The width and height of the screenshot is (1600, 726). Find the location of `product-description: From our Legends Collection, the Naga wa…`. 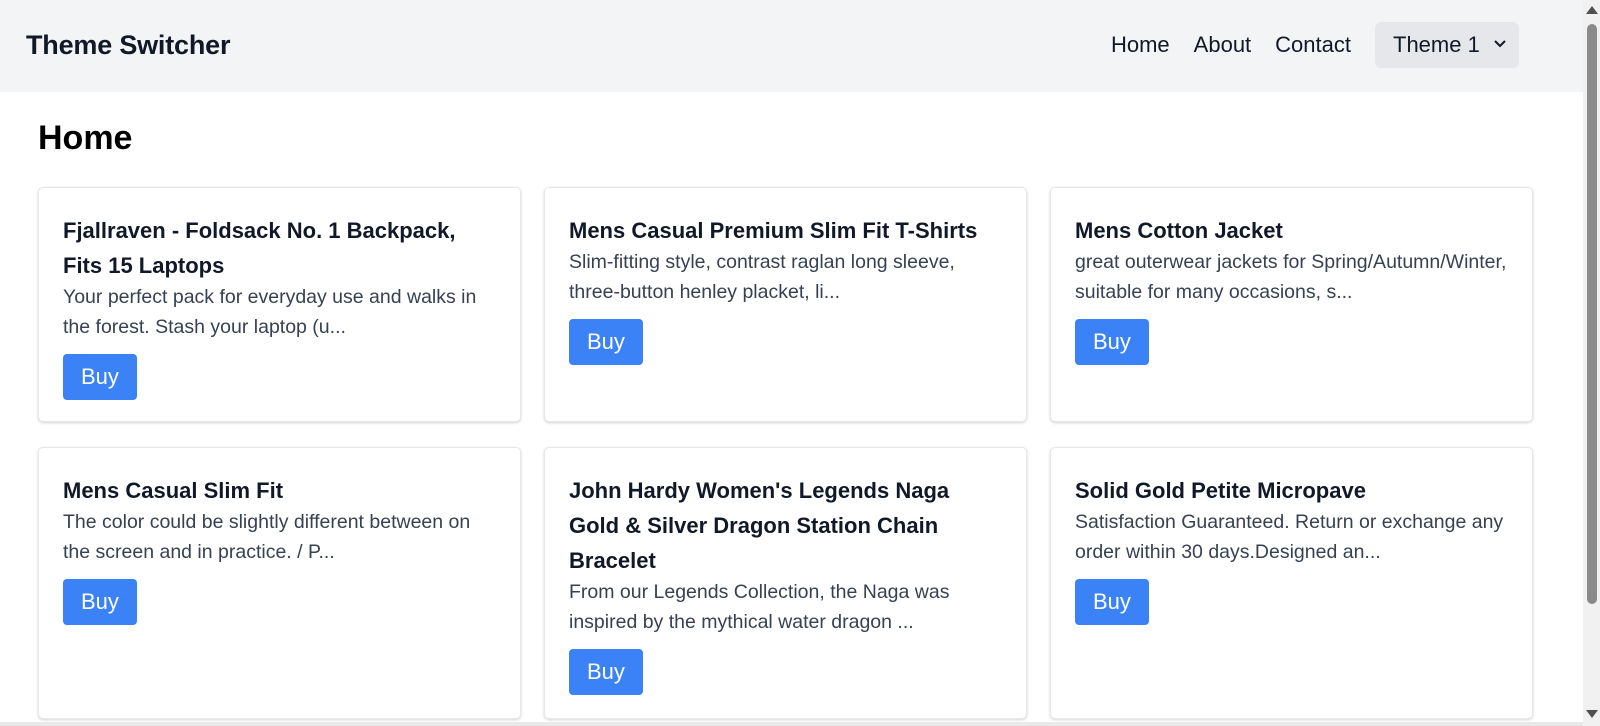

product-description: From our Legends Collection, the Naga wa… is located at coordinates (759, 607).